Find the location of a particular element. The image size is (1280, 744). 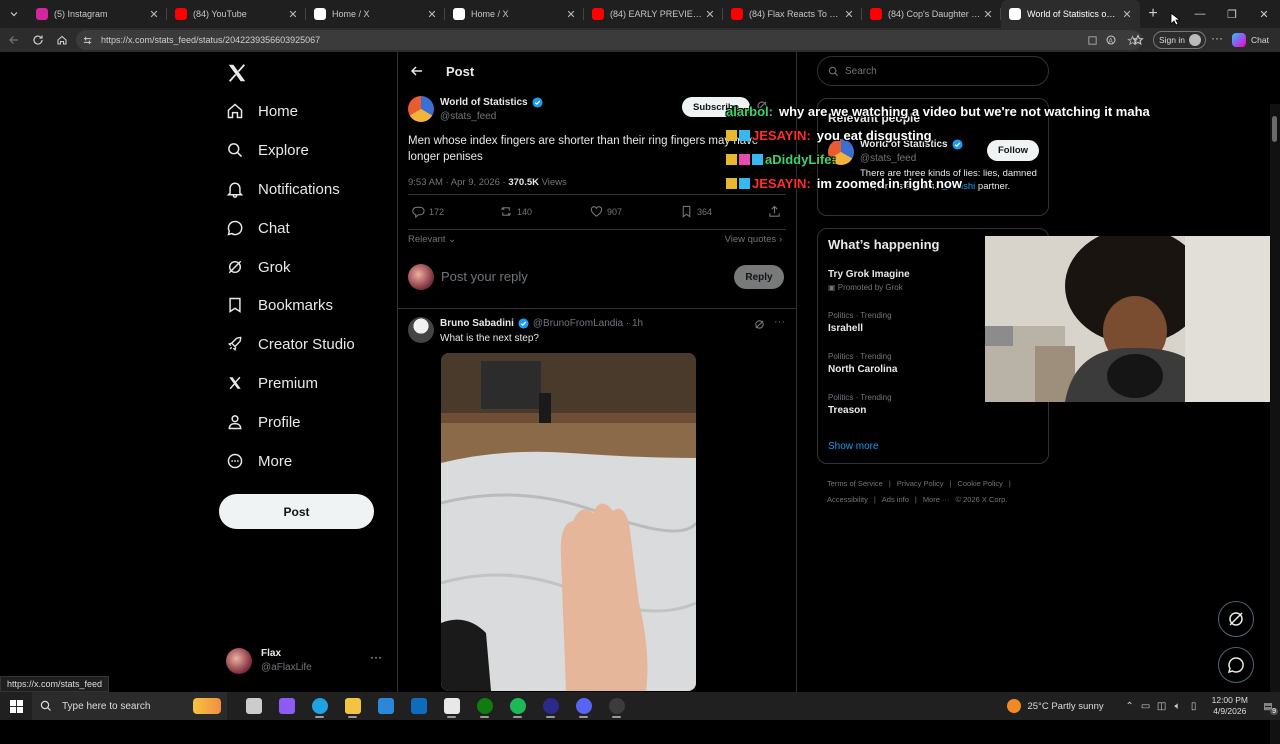

sort-replies-dropdown: Relevant ⌄ is located at coordinates (432, 239).